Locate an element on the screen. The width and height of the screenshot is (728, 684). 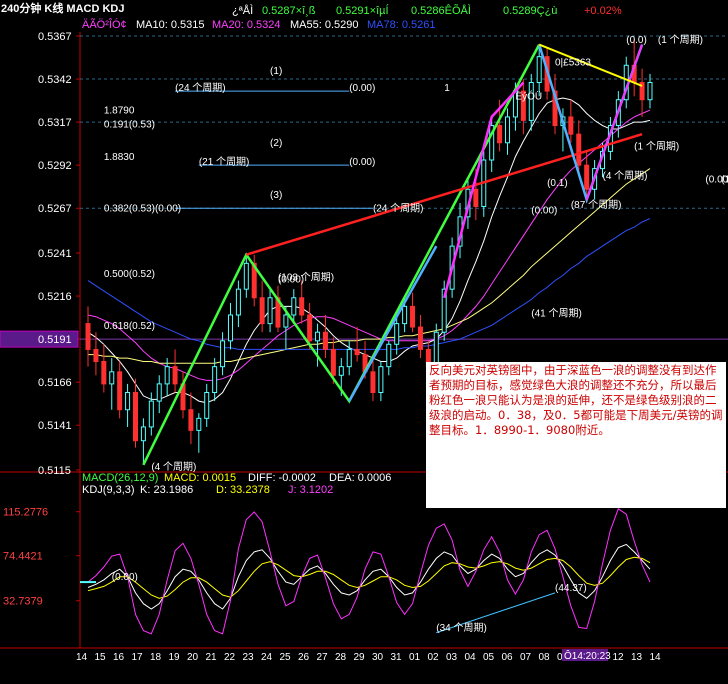
kdj-line-k is located at coordinates (369, 576).